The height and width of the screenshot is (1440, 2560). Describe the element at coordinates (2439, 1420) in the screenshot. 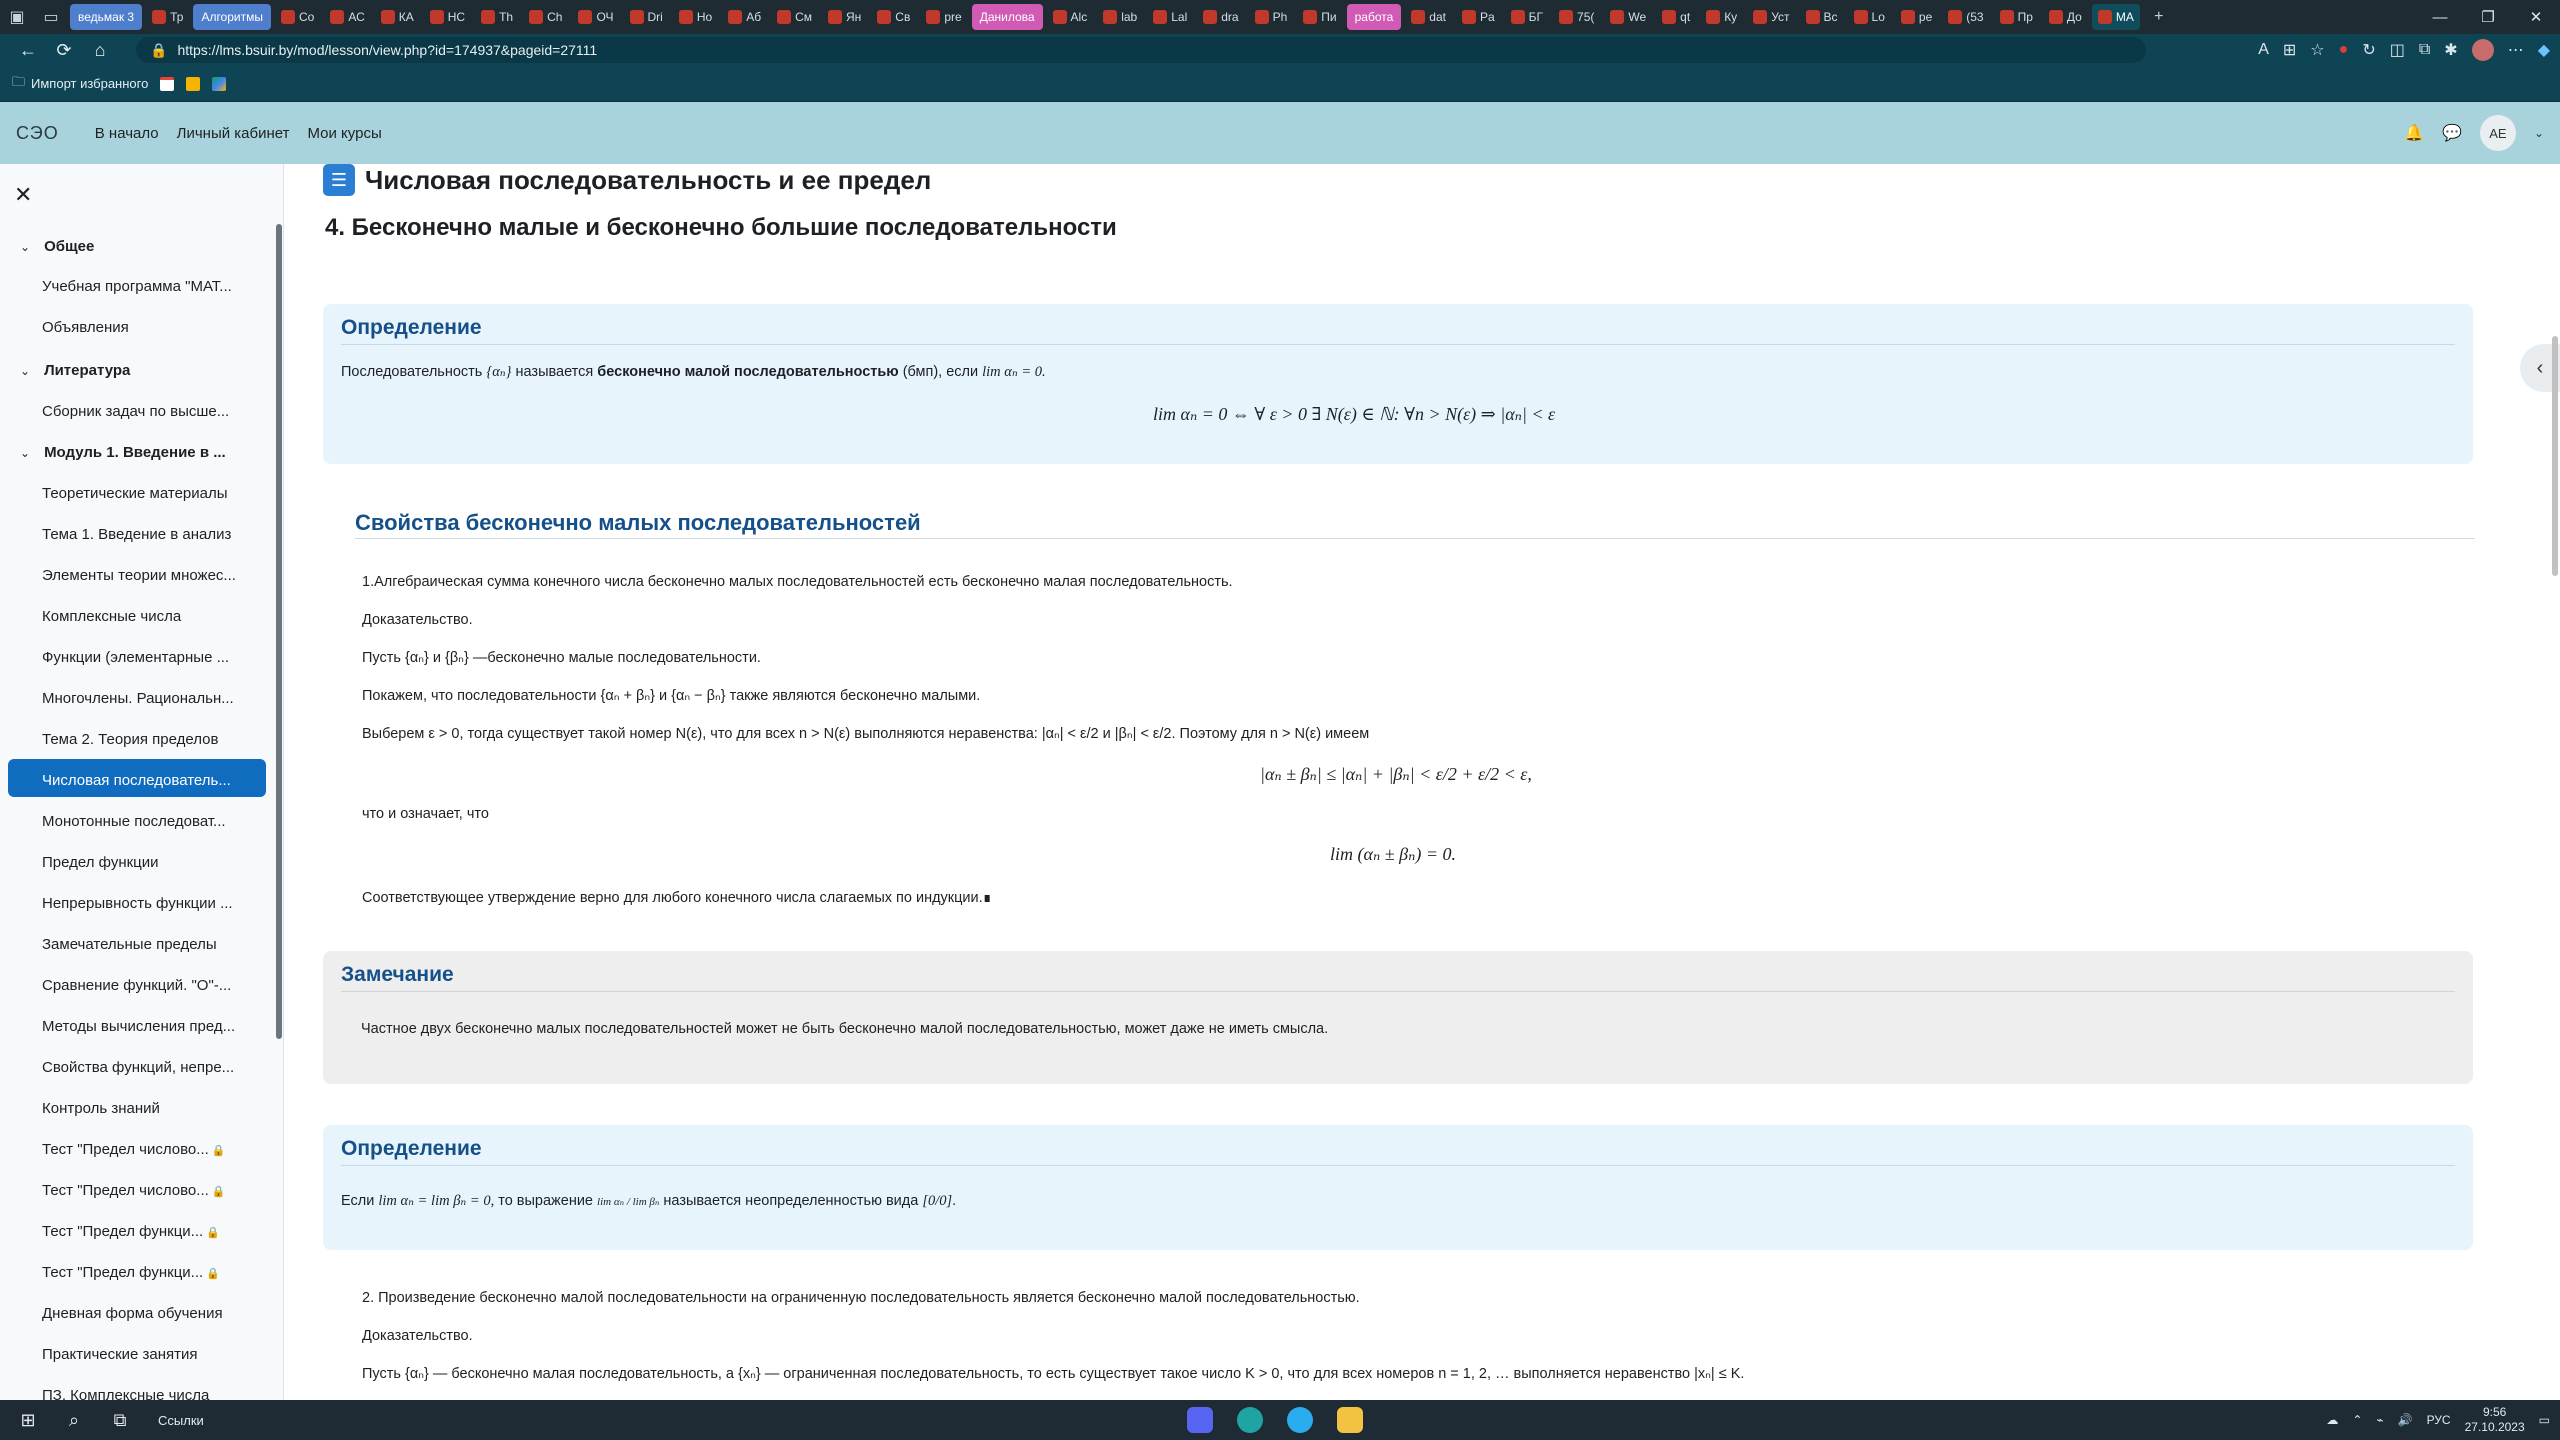

I see `language-indicator: РУС` at that location.